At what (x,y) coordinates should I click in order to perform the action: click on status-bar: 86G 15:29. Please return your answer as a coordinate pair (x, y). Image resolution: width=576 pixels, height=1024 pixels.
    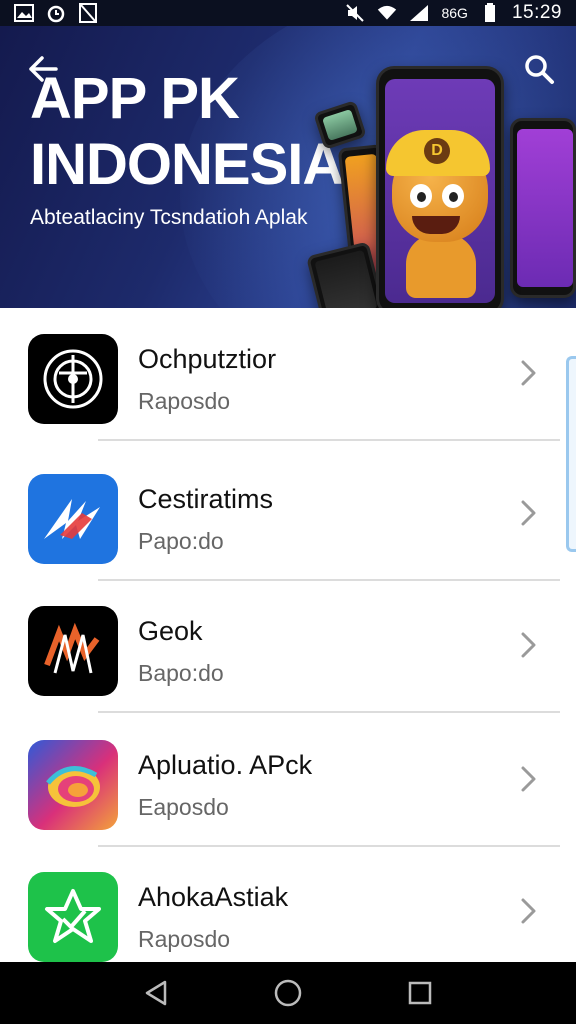
    Looking at the image, I should click on (288, 13).